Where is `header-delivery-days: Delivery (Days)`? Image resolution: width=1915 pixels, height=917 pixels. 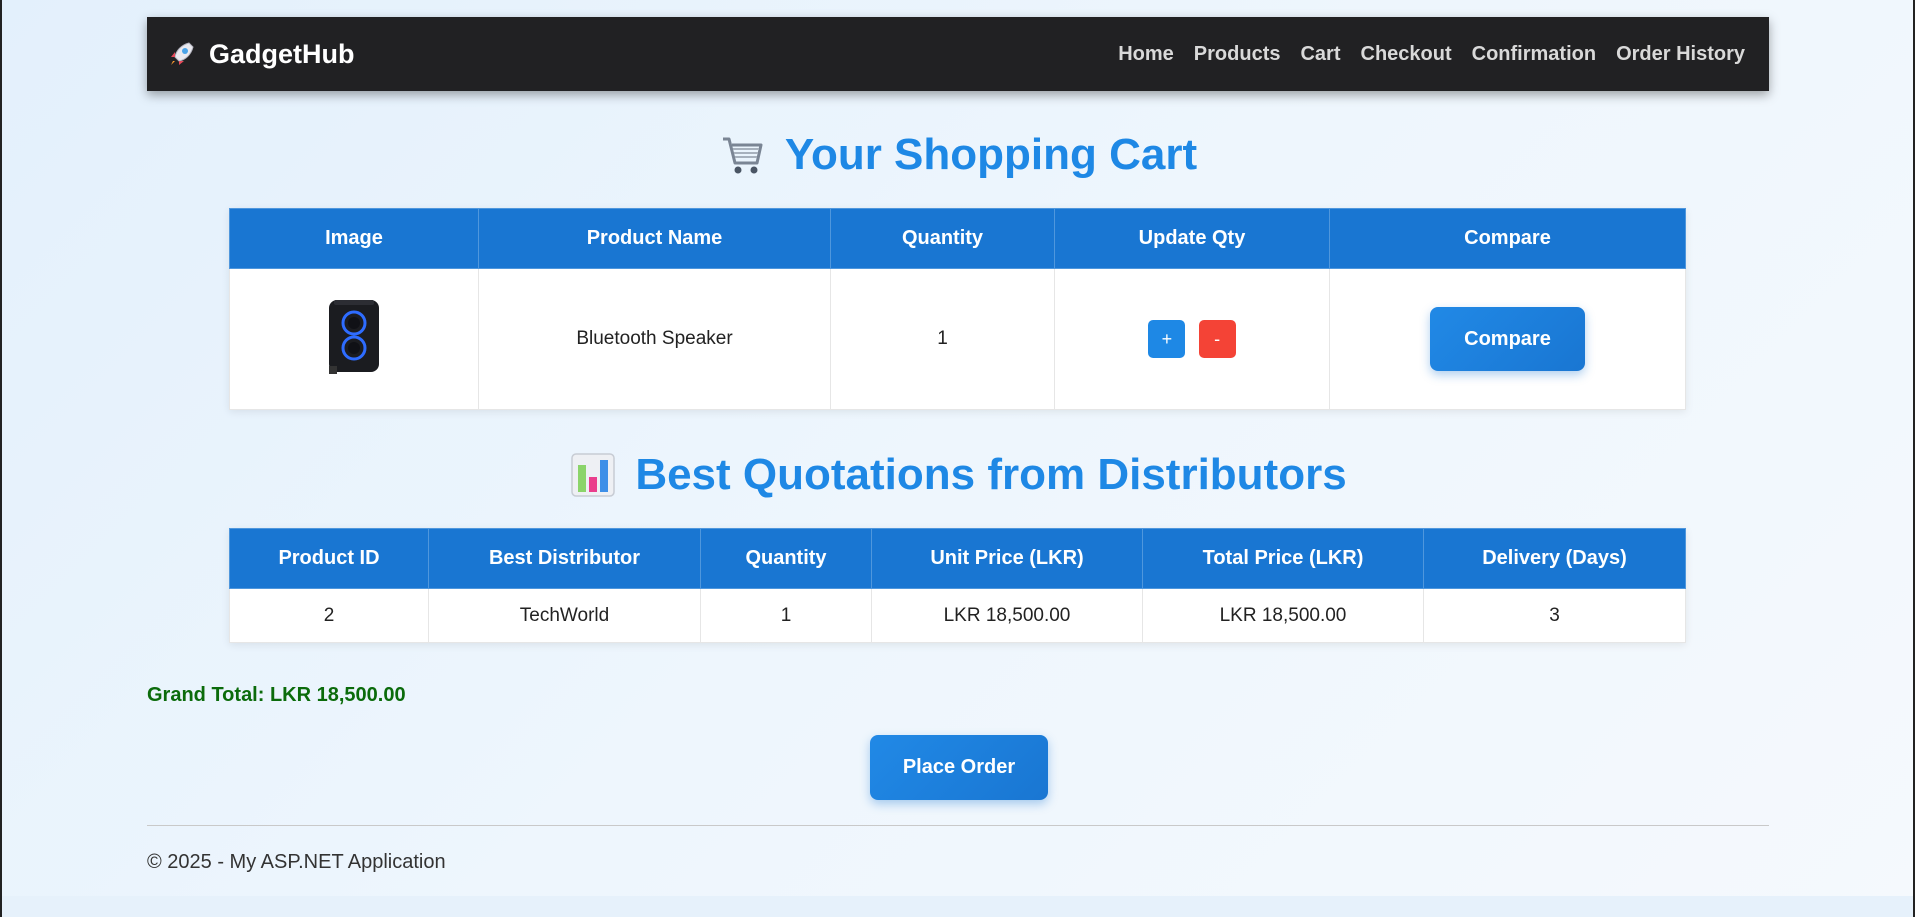 header-delivery-days: Delivery (Days) is located at coordinates (1554, 558).